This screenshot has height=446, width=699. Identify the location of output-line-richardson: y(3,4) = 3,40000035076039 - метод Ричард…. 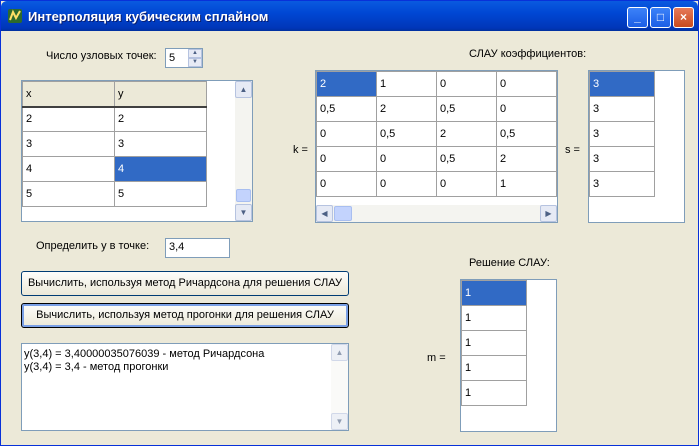
(144, 354).